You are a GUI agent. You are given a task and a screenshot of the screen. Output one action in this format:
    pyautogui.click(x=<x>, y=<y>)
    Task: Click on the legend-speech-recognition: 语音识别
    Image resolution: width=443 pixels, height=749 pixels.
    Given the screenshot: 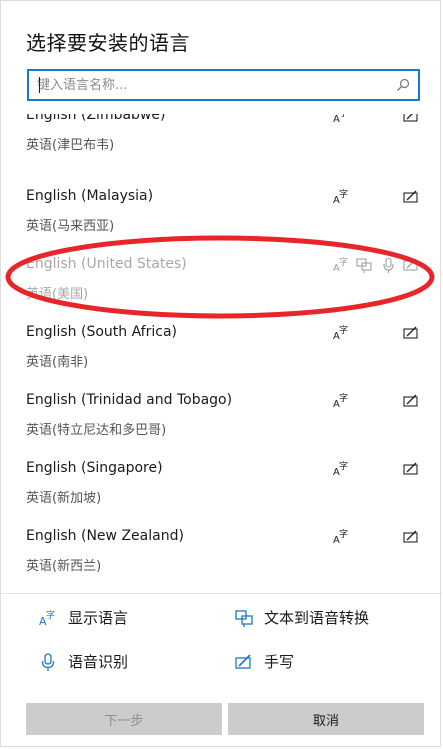 What is the action you would take?
    pyautogui.click(x=83, y=661)
    